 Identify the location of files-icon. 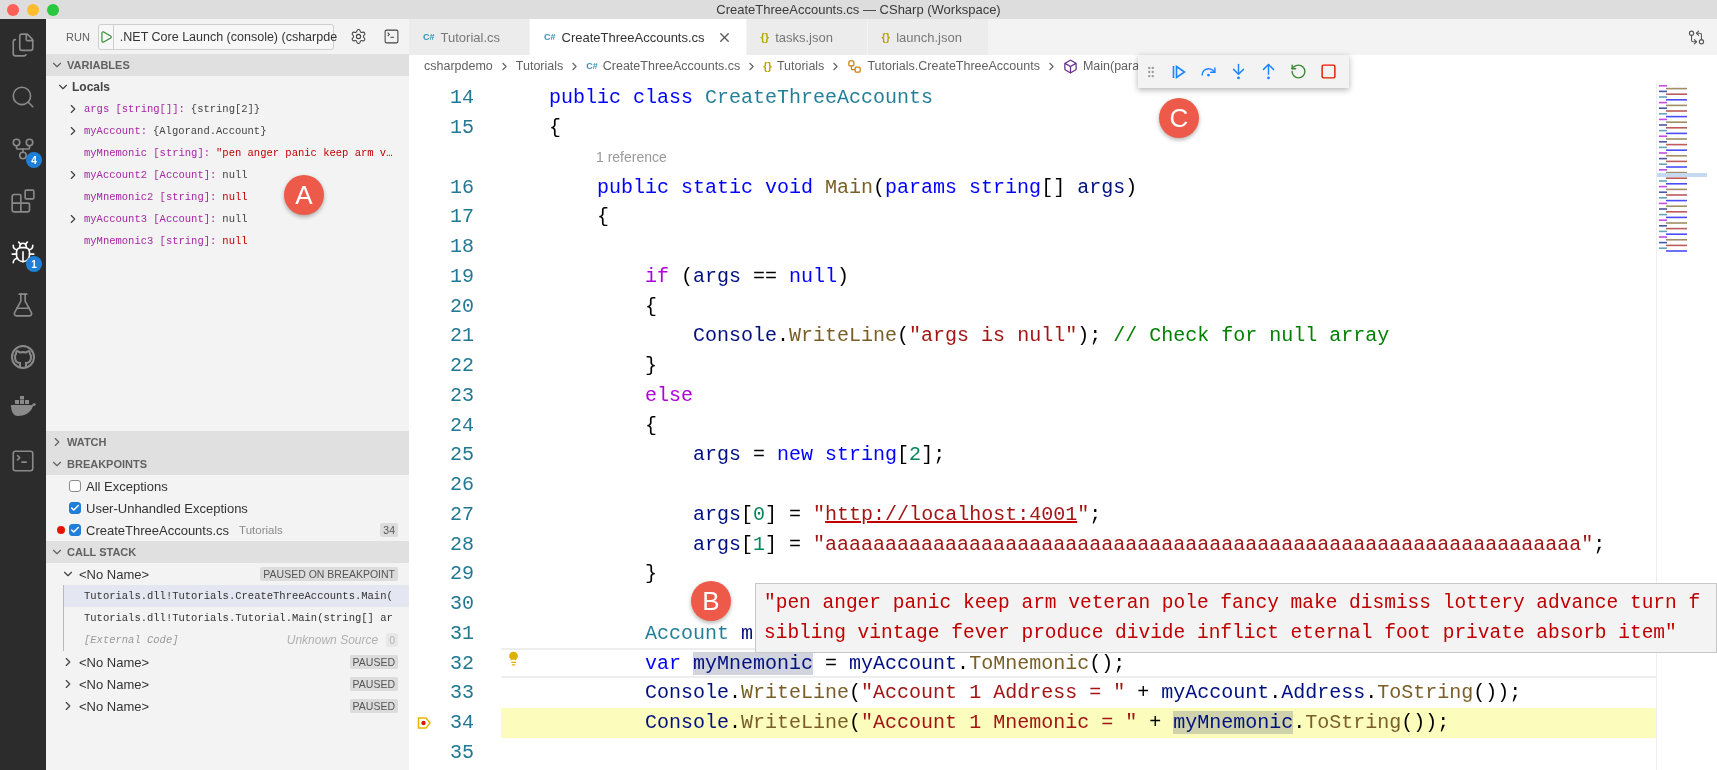
(23, 45).